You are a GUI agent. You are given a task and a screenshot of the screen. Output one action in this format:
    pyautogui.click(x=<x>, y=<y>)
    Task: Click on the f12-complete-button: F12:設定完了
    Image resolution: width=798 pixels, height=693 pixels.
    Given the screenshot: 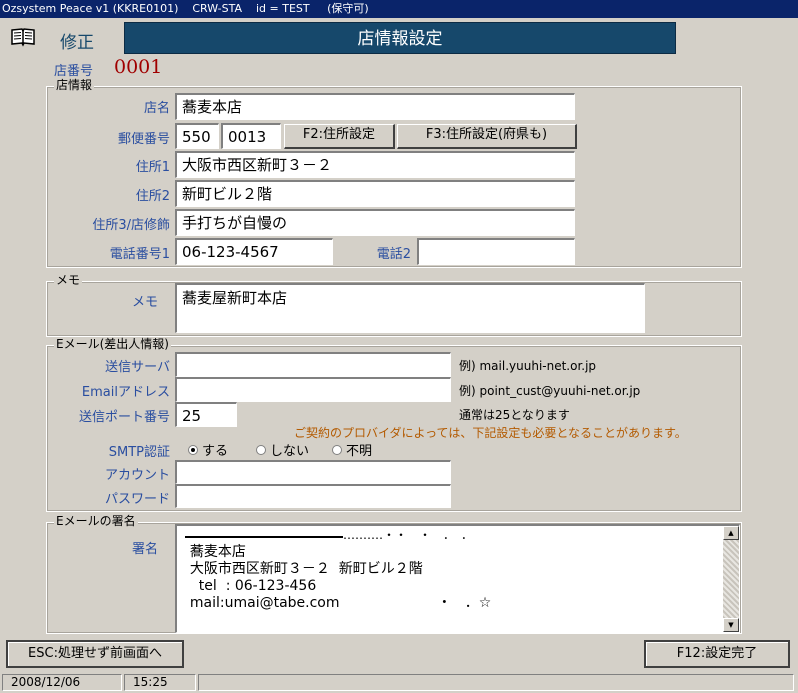 What is the action you would take?
    pyautogui.click(x=717, y=654)
    